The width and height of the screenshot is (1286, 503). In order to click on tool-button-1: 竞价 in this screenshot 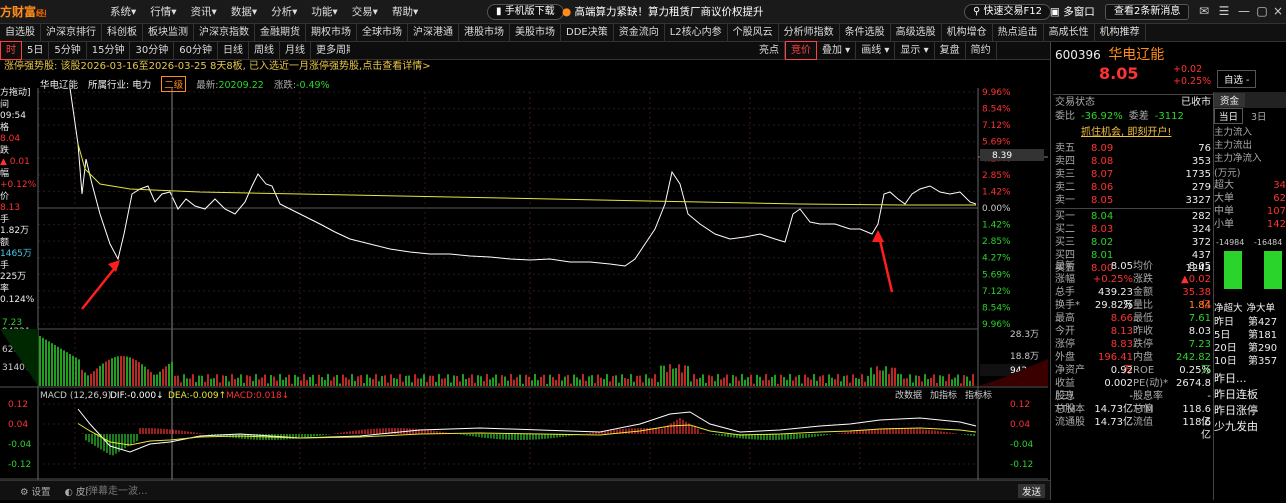, I will do `click(801, 50)`.